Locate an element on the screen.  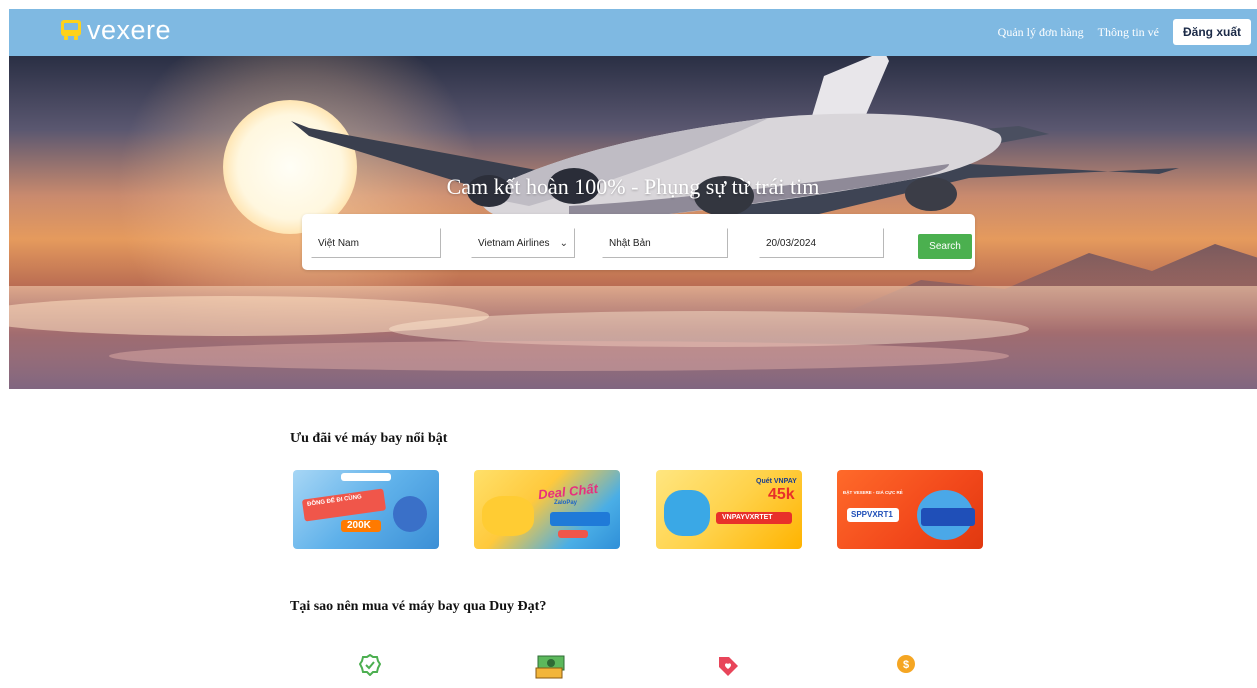
check-badge-icon is located at coordinates (370, 671).